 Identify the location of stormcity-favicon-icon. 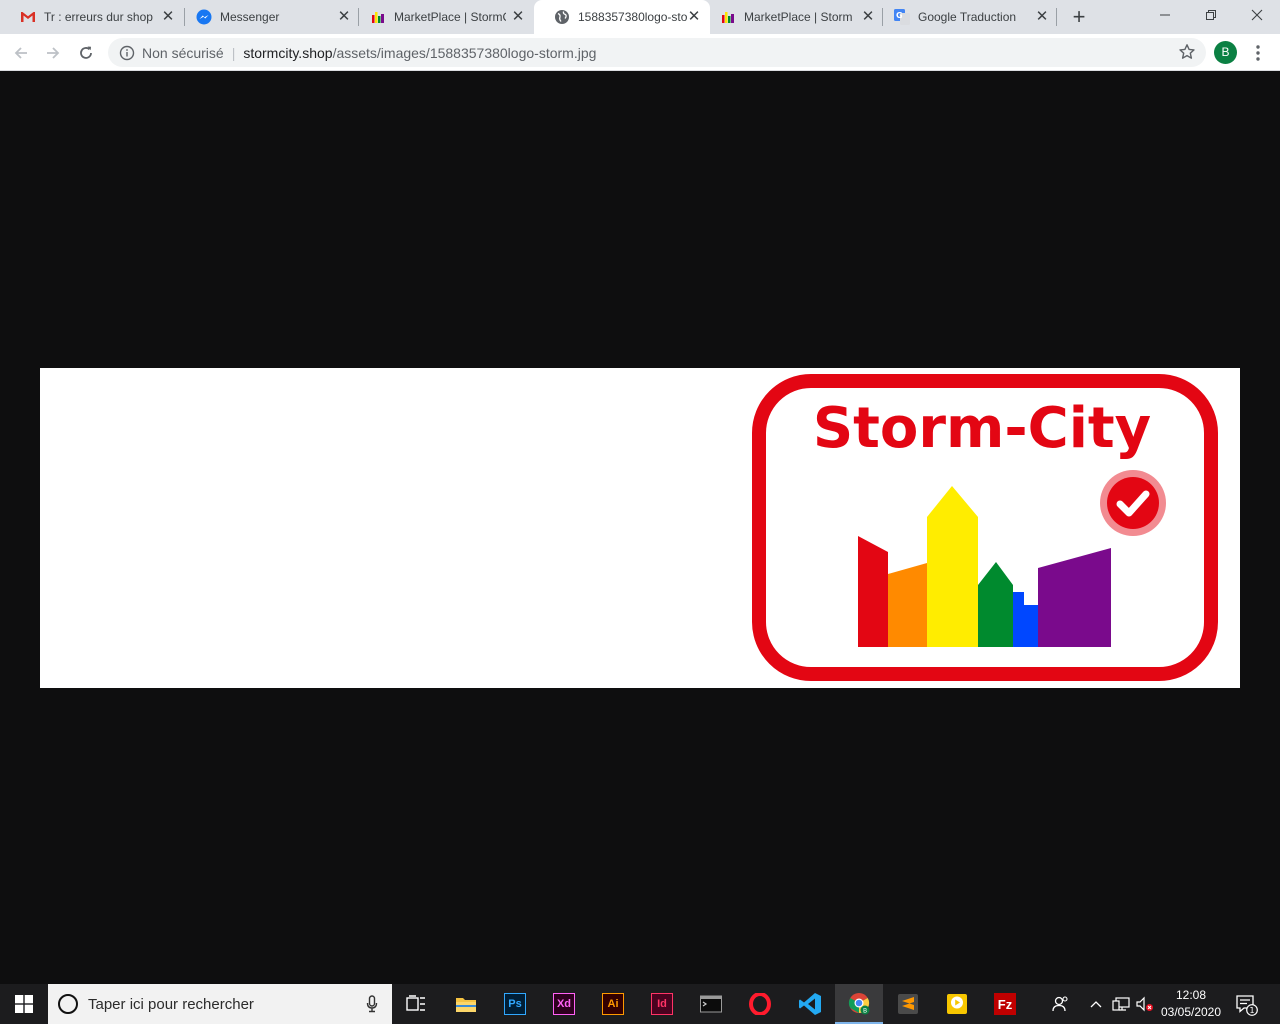
(378, 17).